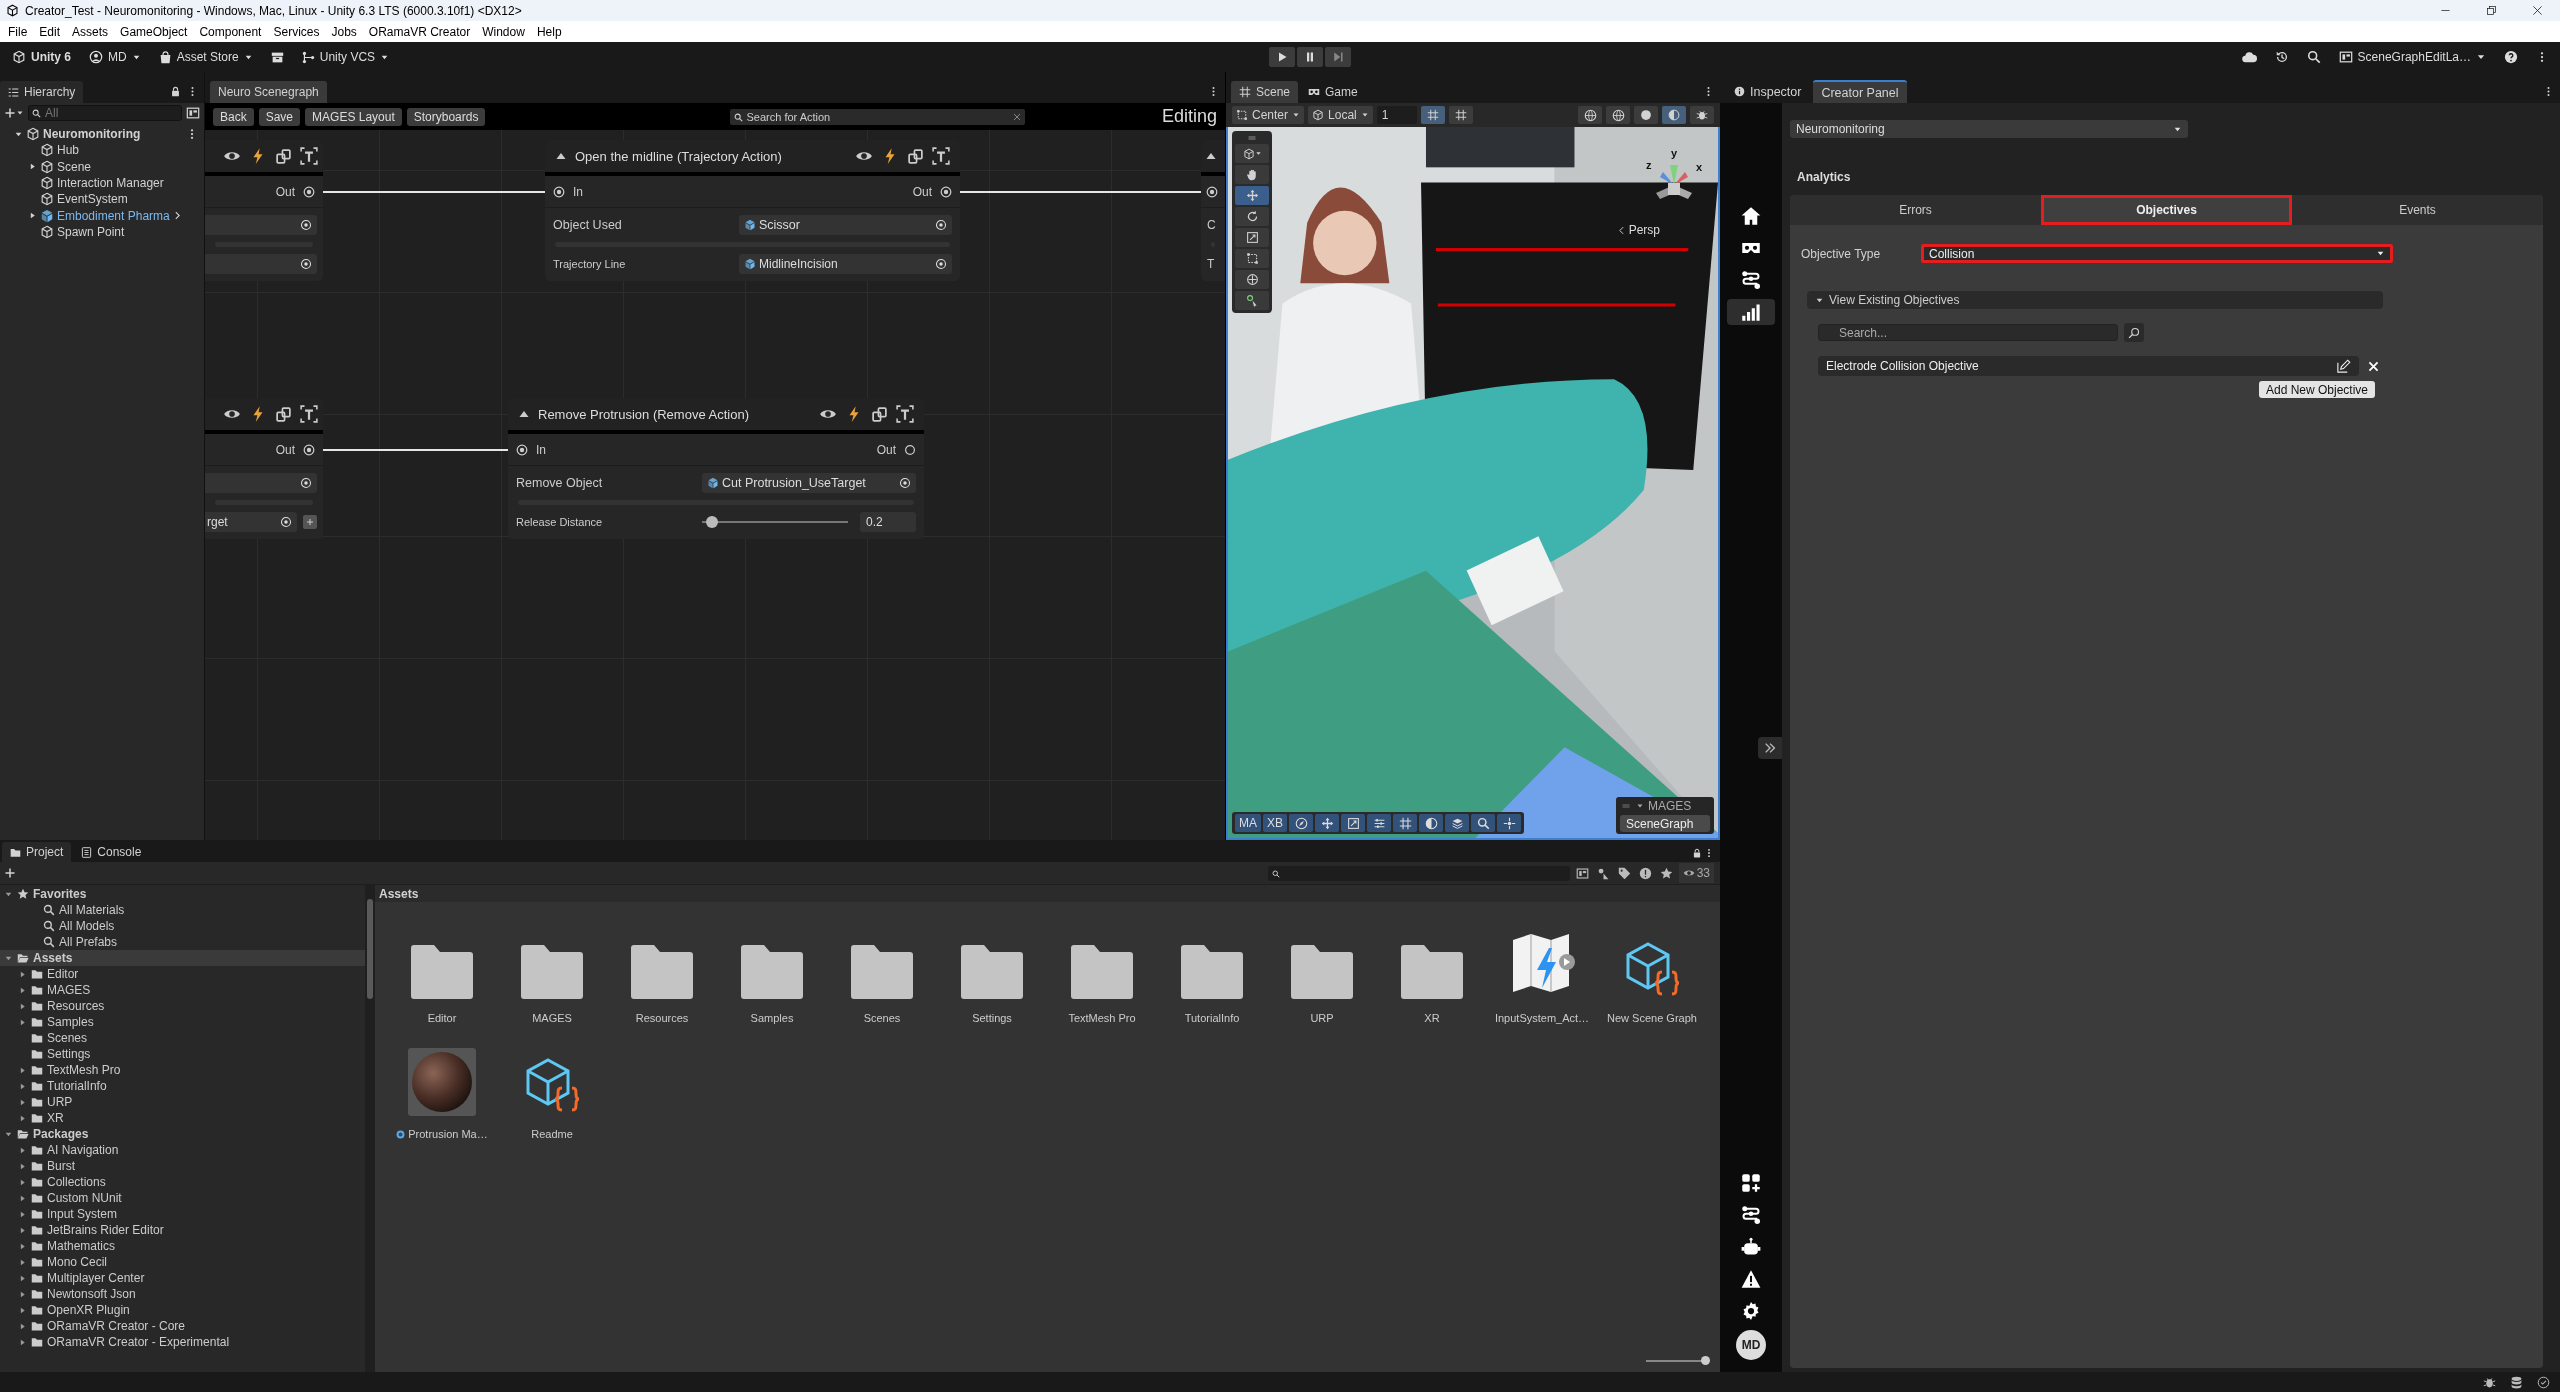 The height and width of the screenshot is (1392, 2560). Describe the element at coordinates (264, 210) in the screenshot. I see `action-node: Out` at that location.